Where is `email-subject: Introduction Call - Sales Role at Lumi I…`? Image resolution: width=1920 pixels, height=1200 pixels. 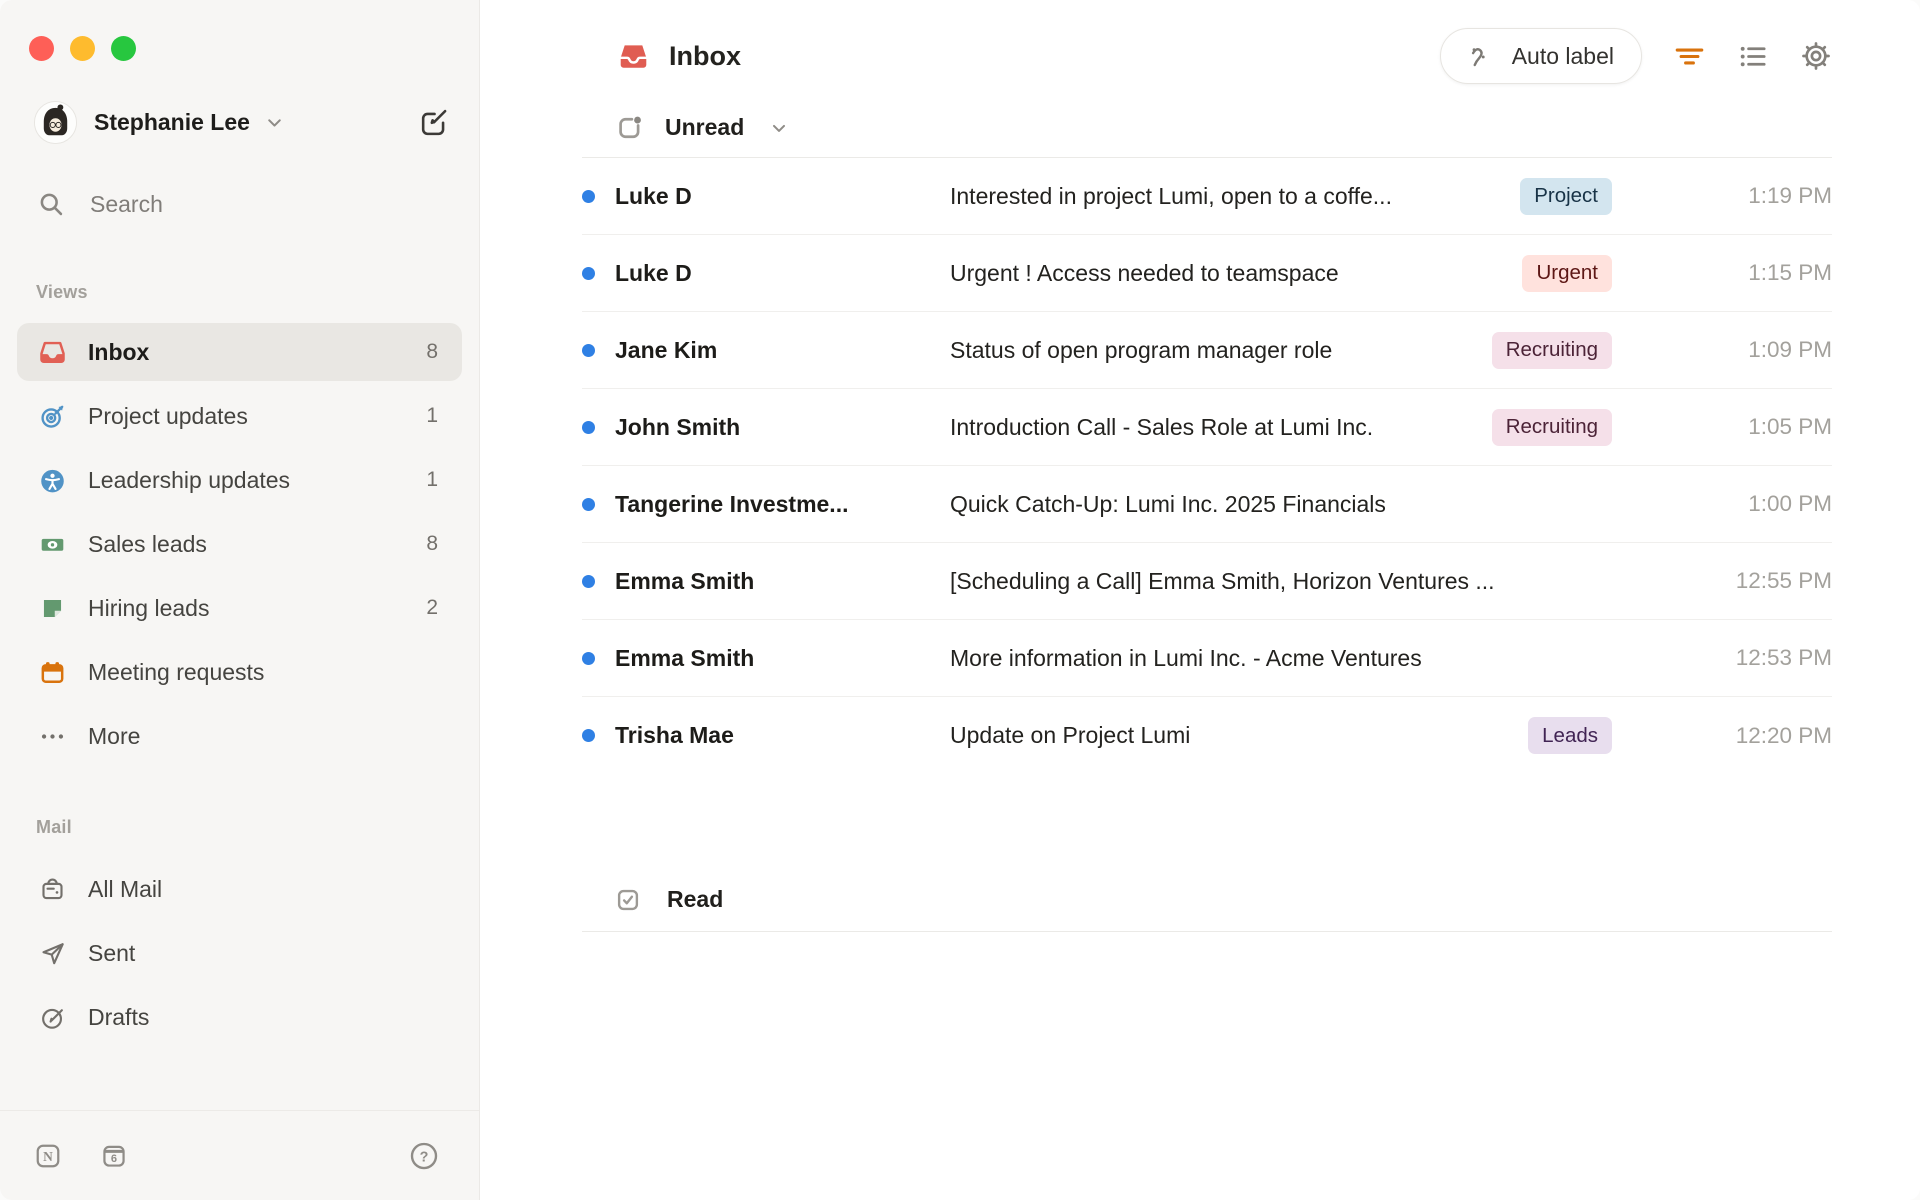
email-subject: Introduction Call - Sales Role at Lumi I… is located at coordinates (1162, 426).